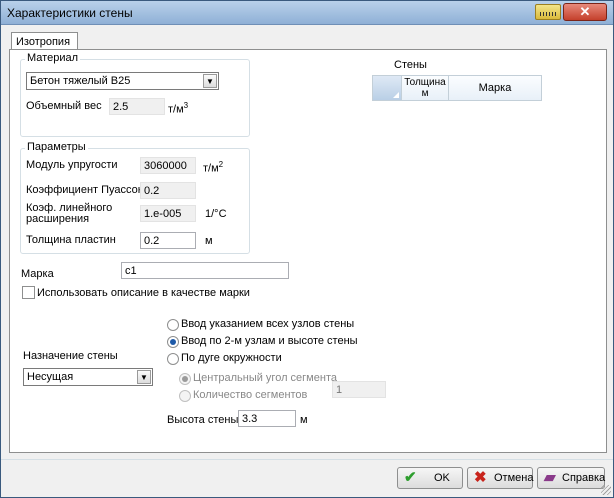  I want to click on purpose-label: Назначение стены, so click(70, 356).